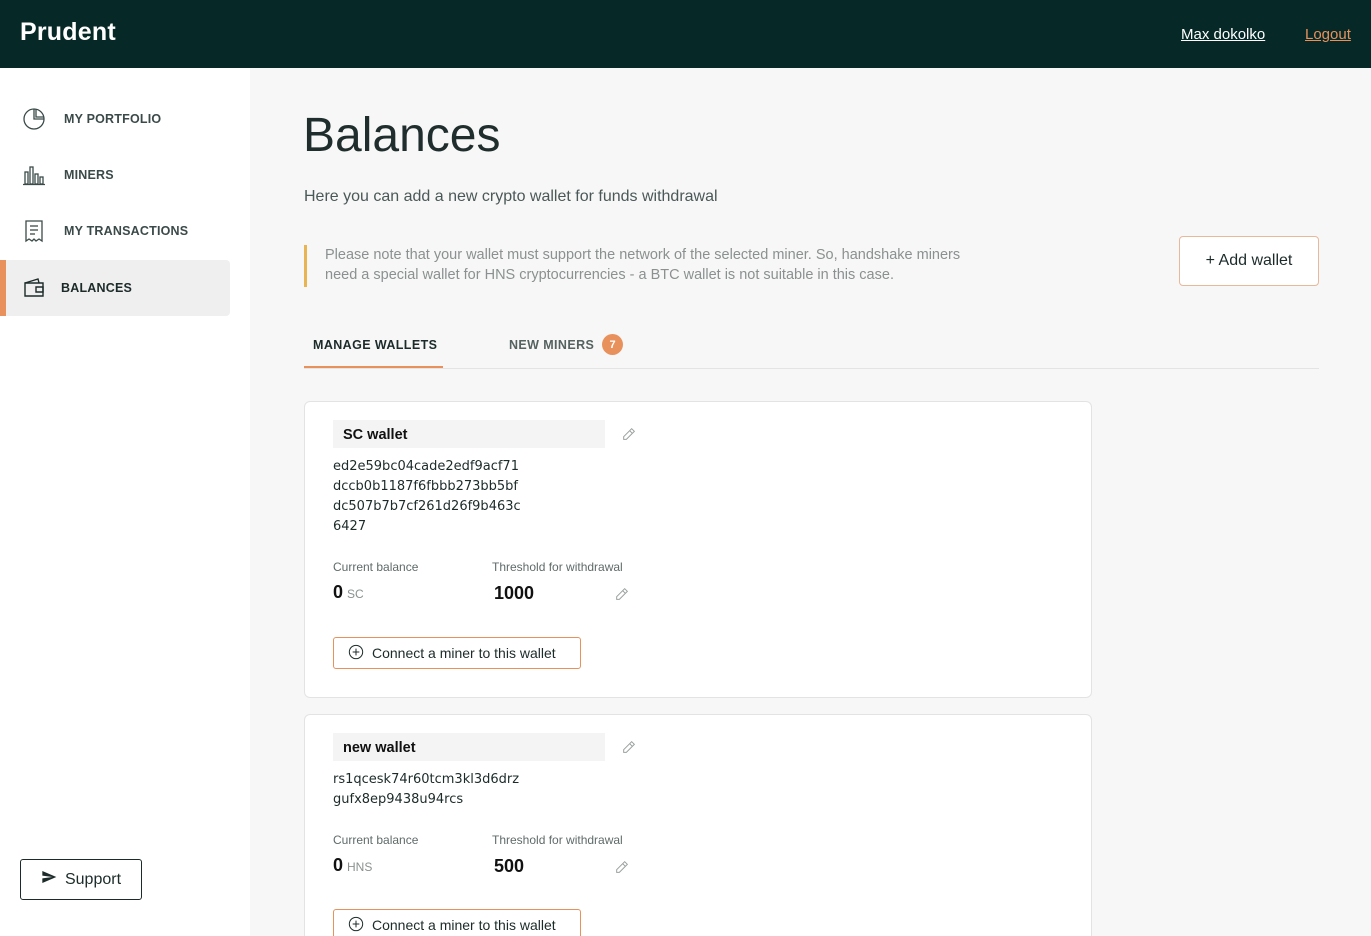  Describe the element at coordinates (613, 344) in the screenshot. I see `count-badge: 7` at that location.